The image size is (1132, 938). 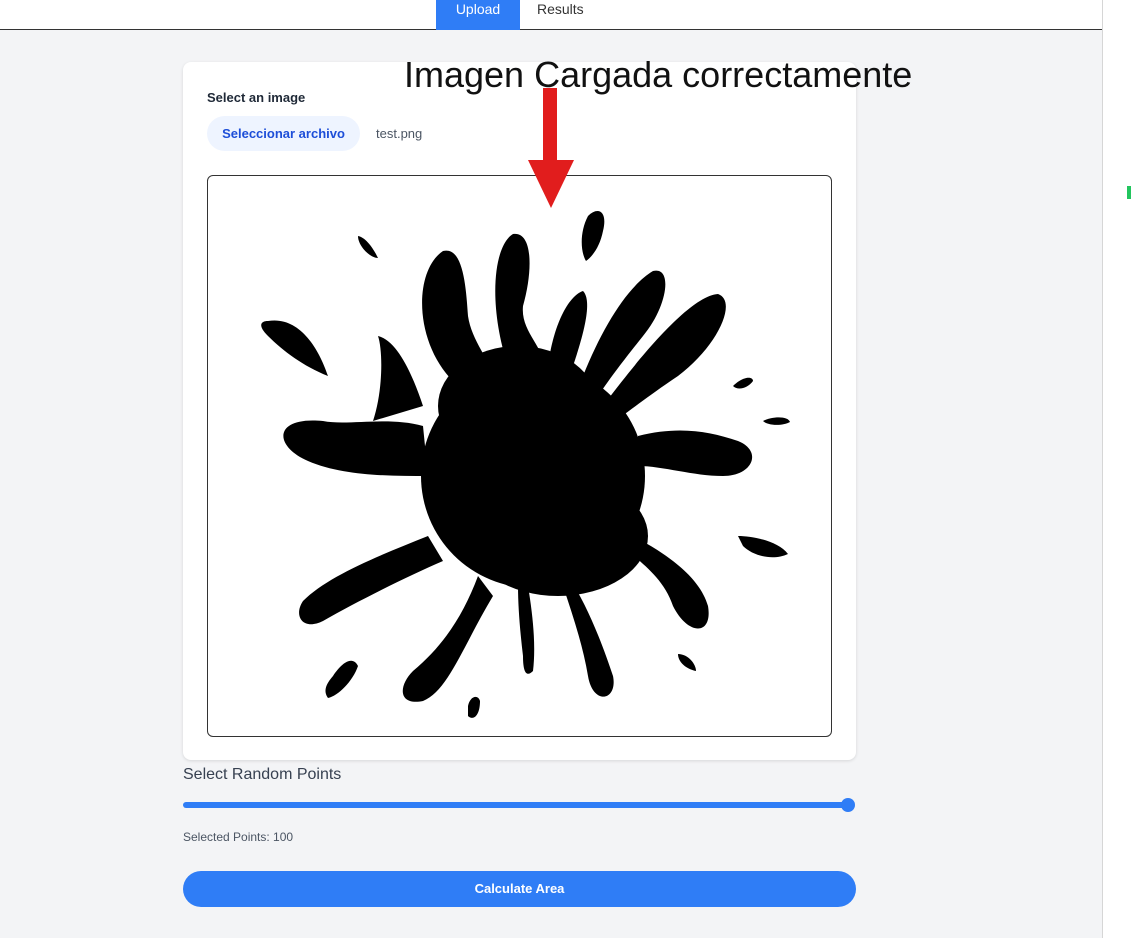 I want to click on points-slider, so click(x=519, y=805).